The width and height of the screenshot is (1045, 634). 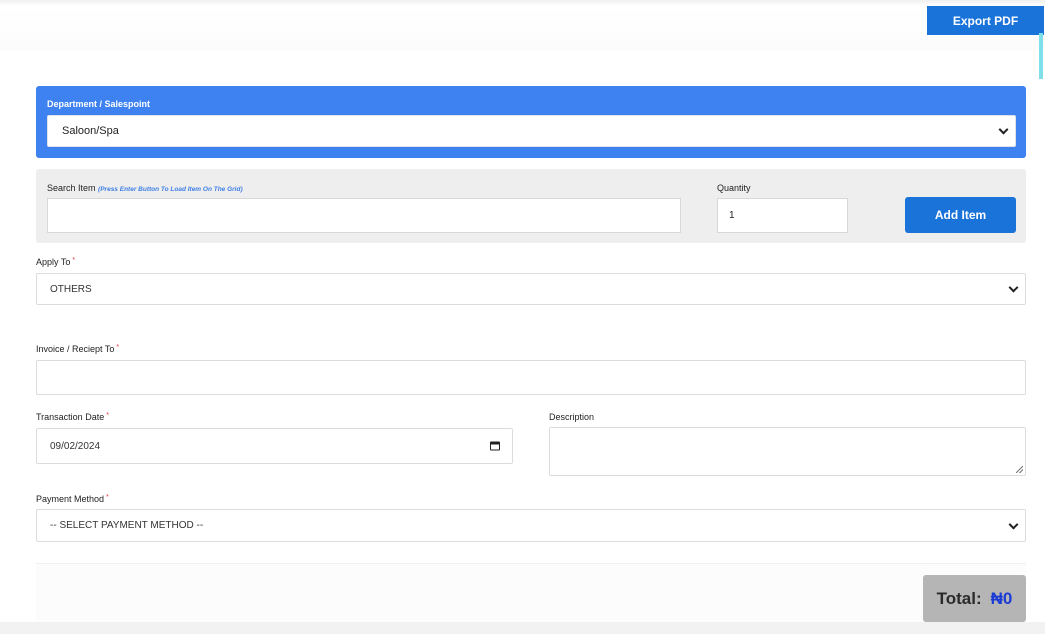 What do you see at coordinates (99, 104) in the screenshot?
I see `department-label: Department / Salespoint` at bounding box center [99, 104].